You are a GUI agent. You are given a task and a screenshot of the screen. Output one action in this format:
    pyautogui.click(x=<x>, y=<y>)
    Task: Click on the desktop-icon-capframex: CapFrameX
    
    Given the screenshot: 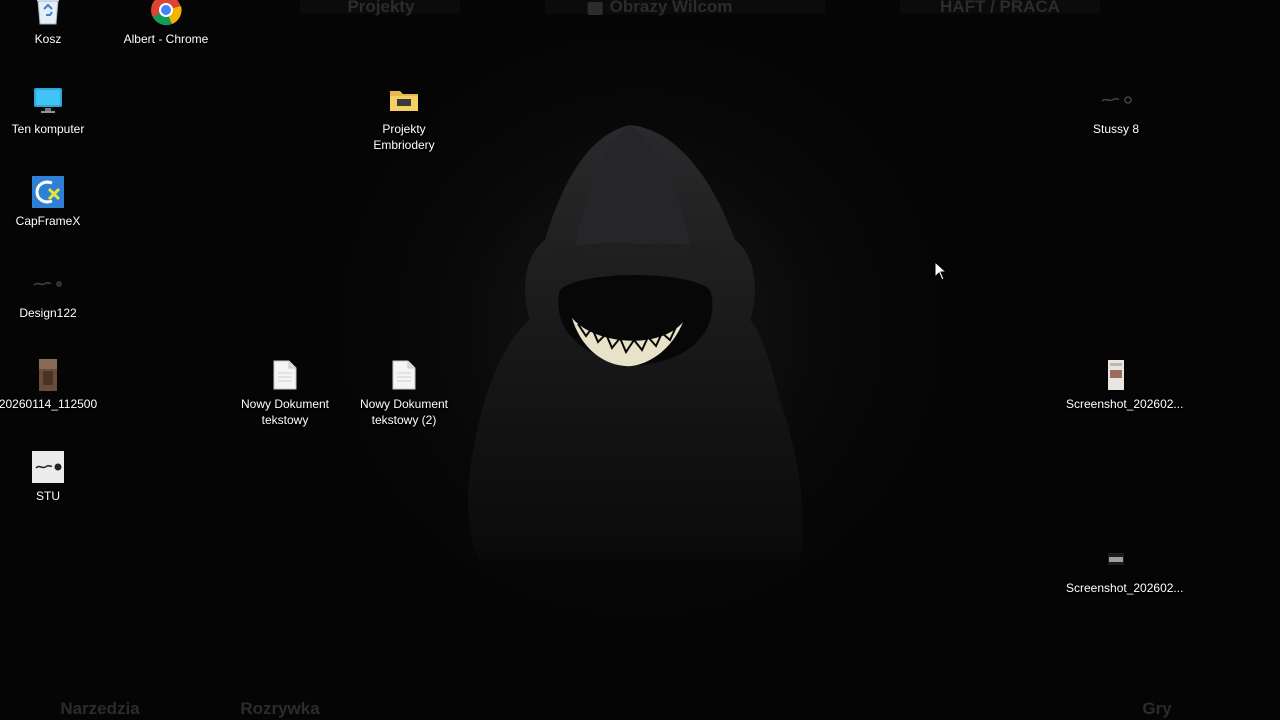 What is the action you would take?
    pyautogui.click(x=49, y=202)
    